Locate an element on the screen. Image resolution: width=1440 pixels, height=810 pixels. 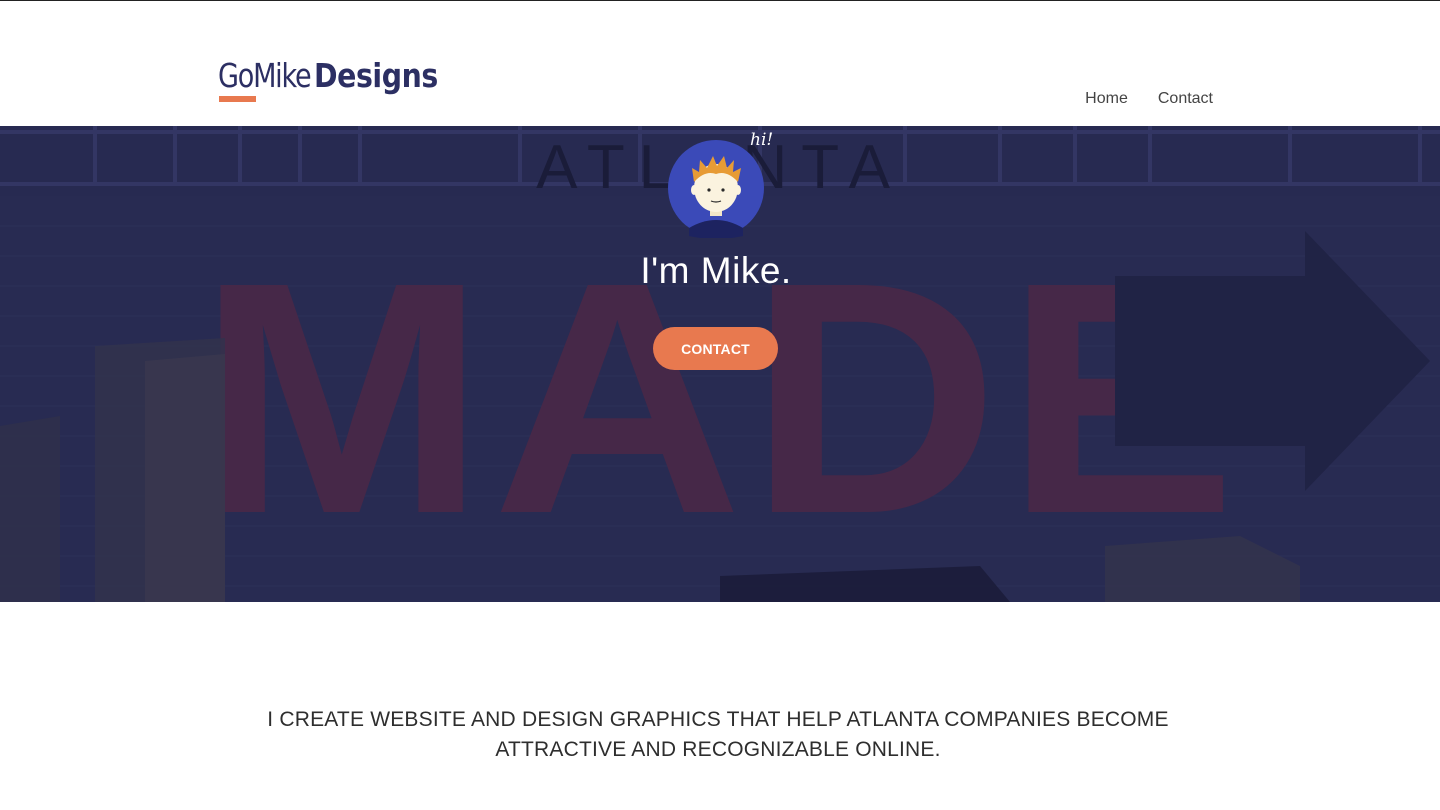
hero-title: I'm Mike. is located at coordinates (716, 270).